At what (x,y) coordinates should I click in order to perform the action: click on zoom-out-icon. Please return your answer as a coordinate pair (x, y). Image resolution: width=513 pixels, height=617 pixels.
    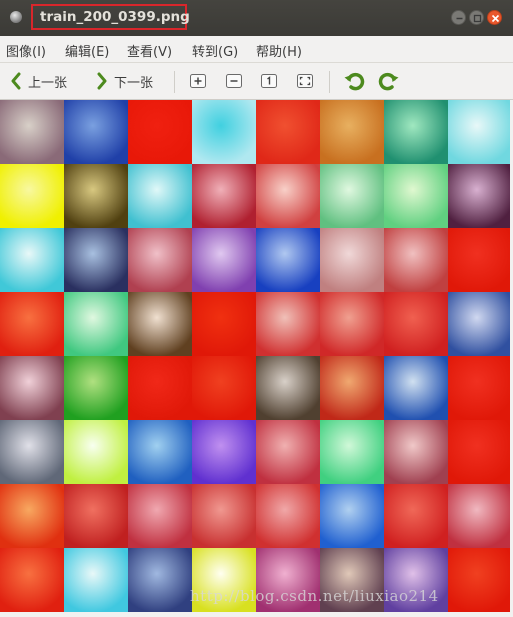
    Looking at the image, I should click on (234, 81).